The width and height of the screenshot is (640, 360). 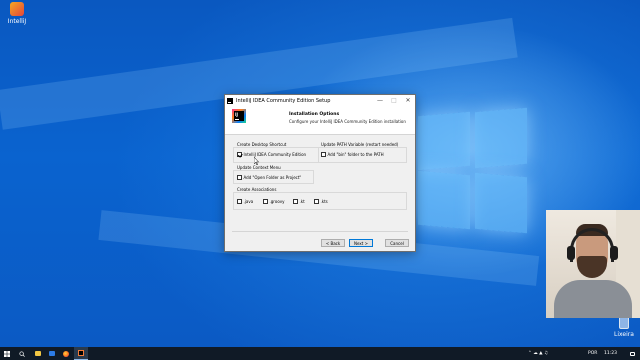 What do you see at coordinates (17, 21) in the screenshot?
I see `desktop-icon-label: IntelliJ` at bounding box center [17, 21].